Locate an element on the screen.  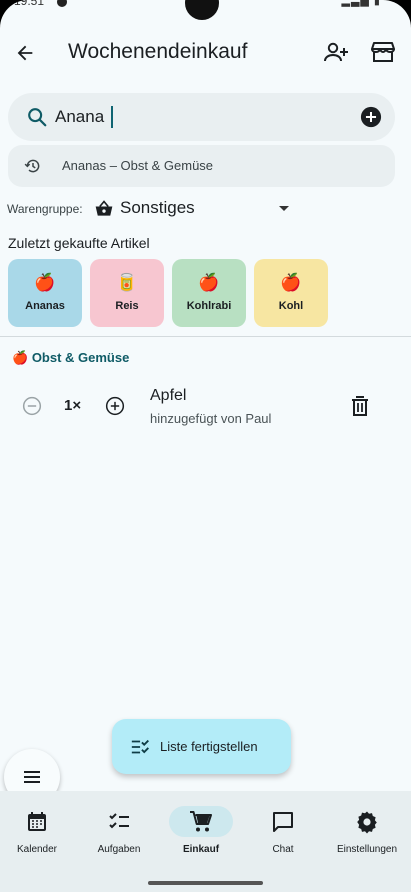
divider is located at coordinates (205, 336).